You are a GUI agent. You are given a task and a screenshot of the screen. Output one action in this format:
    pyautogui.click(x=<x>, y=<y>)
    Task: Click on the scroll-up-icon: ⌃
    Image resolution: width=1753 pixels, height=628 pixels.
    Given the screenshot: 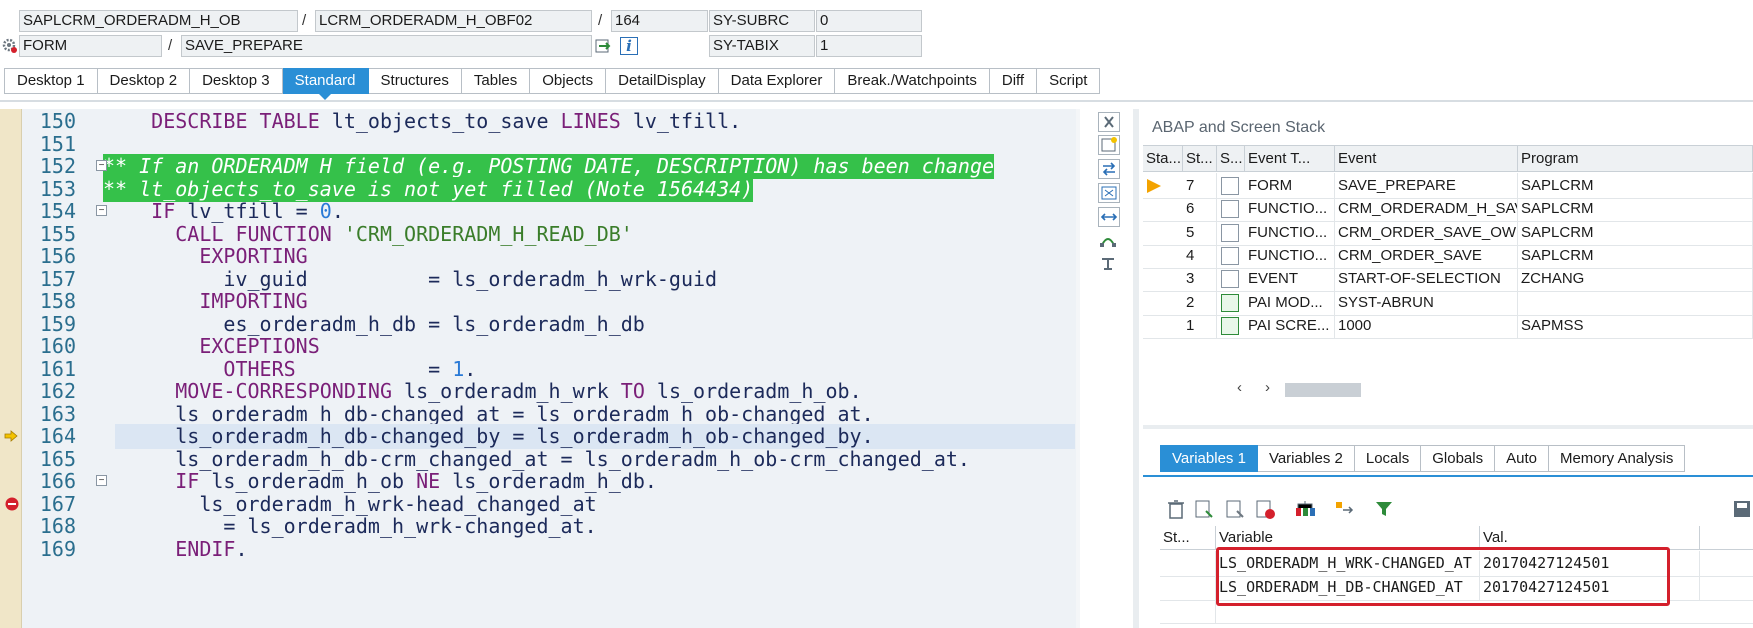 What is the action you would take?
    pyautogui.click(x=1079, y=124)
    